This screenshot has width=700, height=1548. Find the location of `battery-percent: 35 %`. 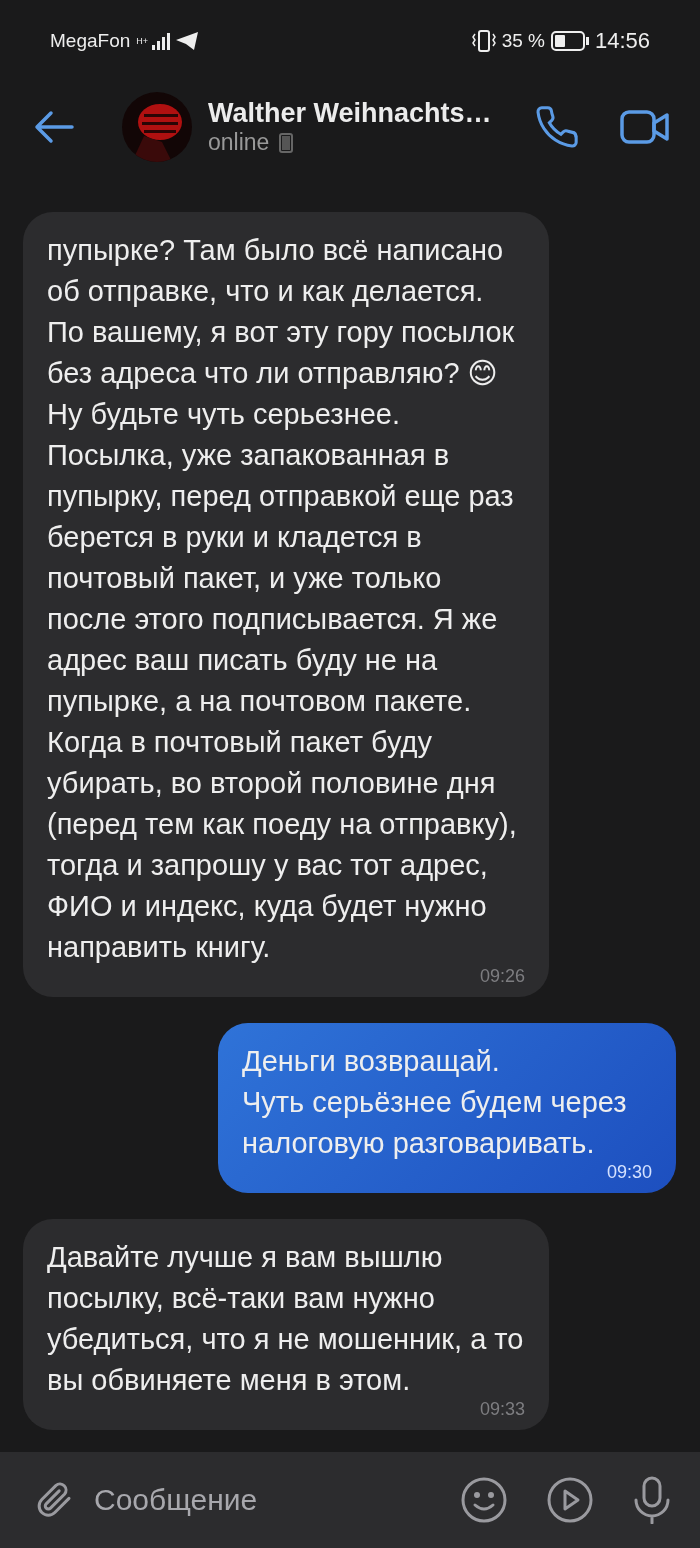

battery-percent: 35 % is located at coordinates (523, 41).